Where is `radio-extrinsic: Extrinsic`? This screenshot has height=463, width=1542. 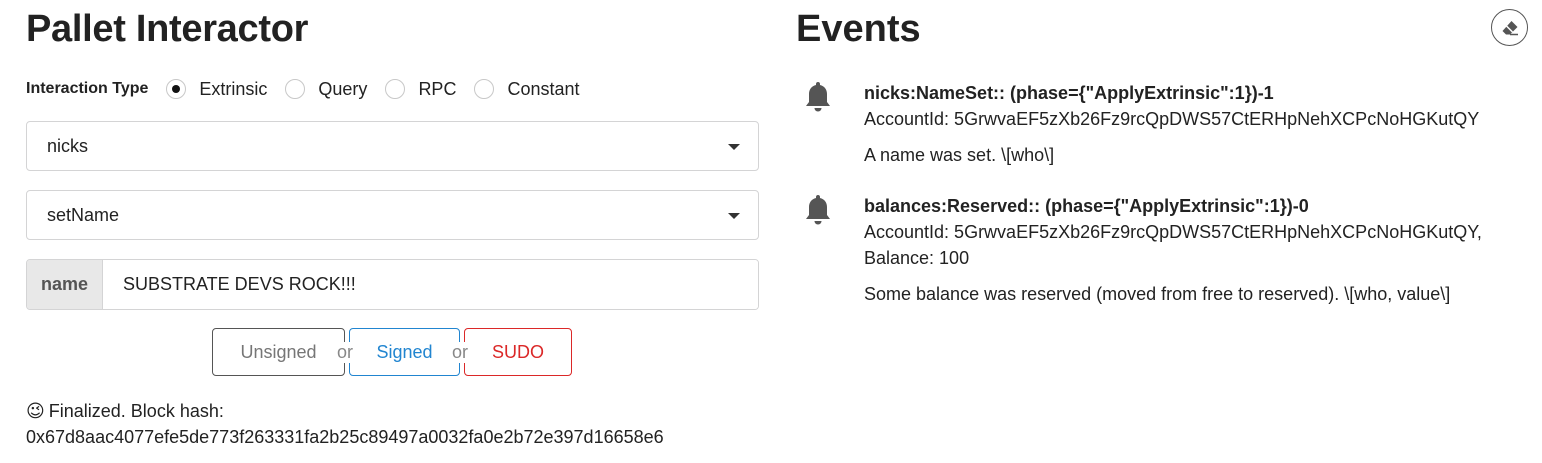 radio-extrinsic: Extrinsic is located at coordinates (216, 89).